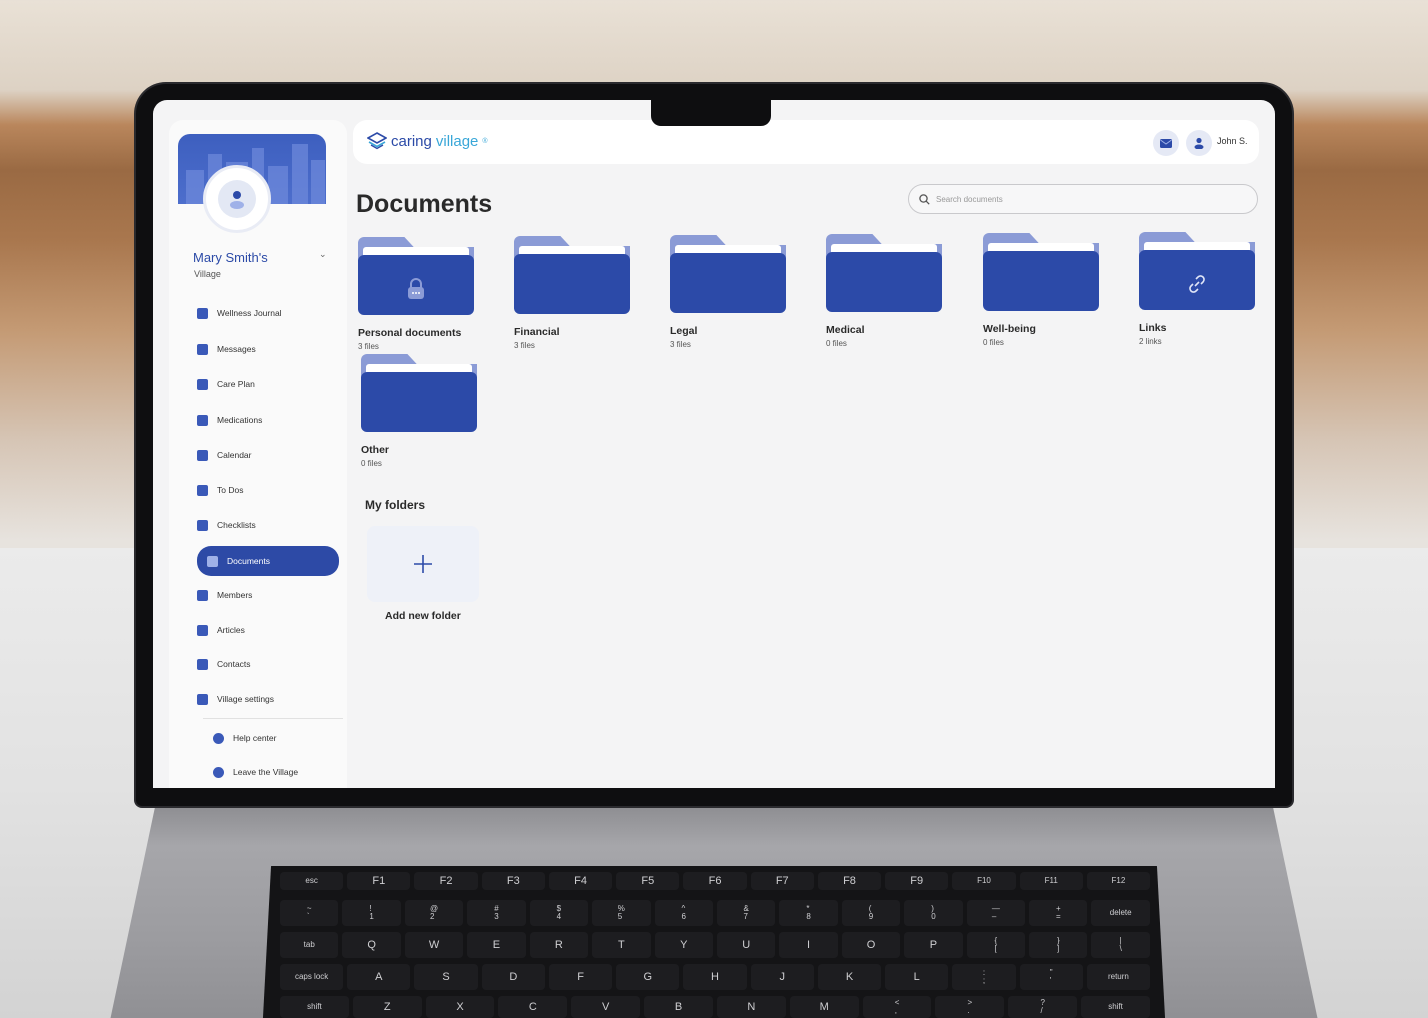 The width and height of the screenshot is (1428, 1018). What do you see at coordinates (1166, 143) in the screenshot?
I see `messages-button` at bounding box center [1166, 143].